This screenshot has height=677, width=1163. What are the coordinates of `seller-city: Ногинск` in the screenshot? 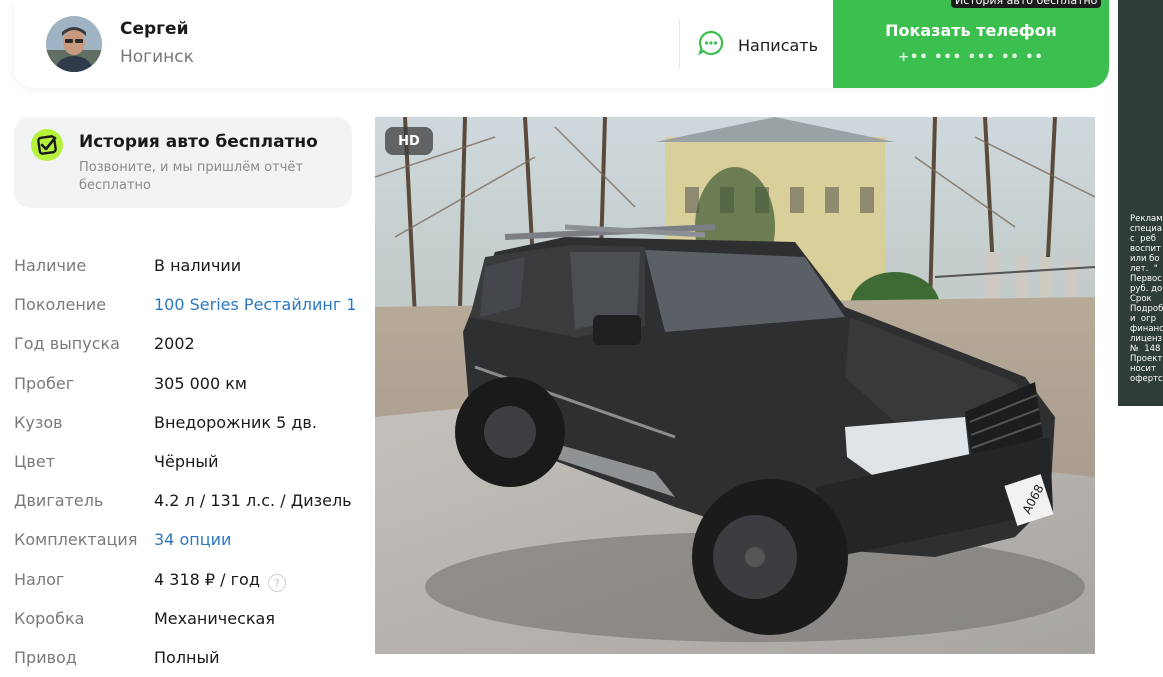 It's located at (157, 57).